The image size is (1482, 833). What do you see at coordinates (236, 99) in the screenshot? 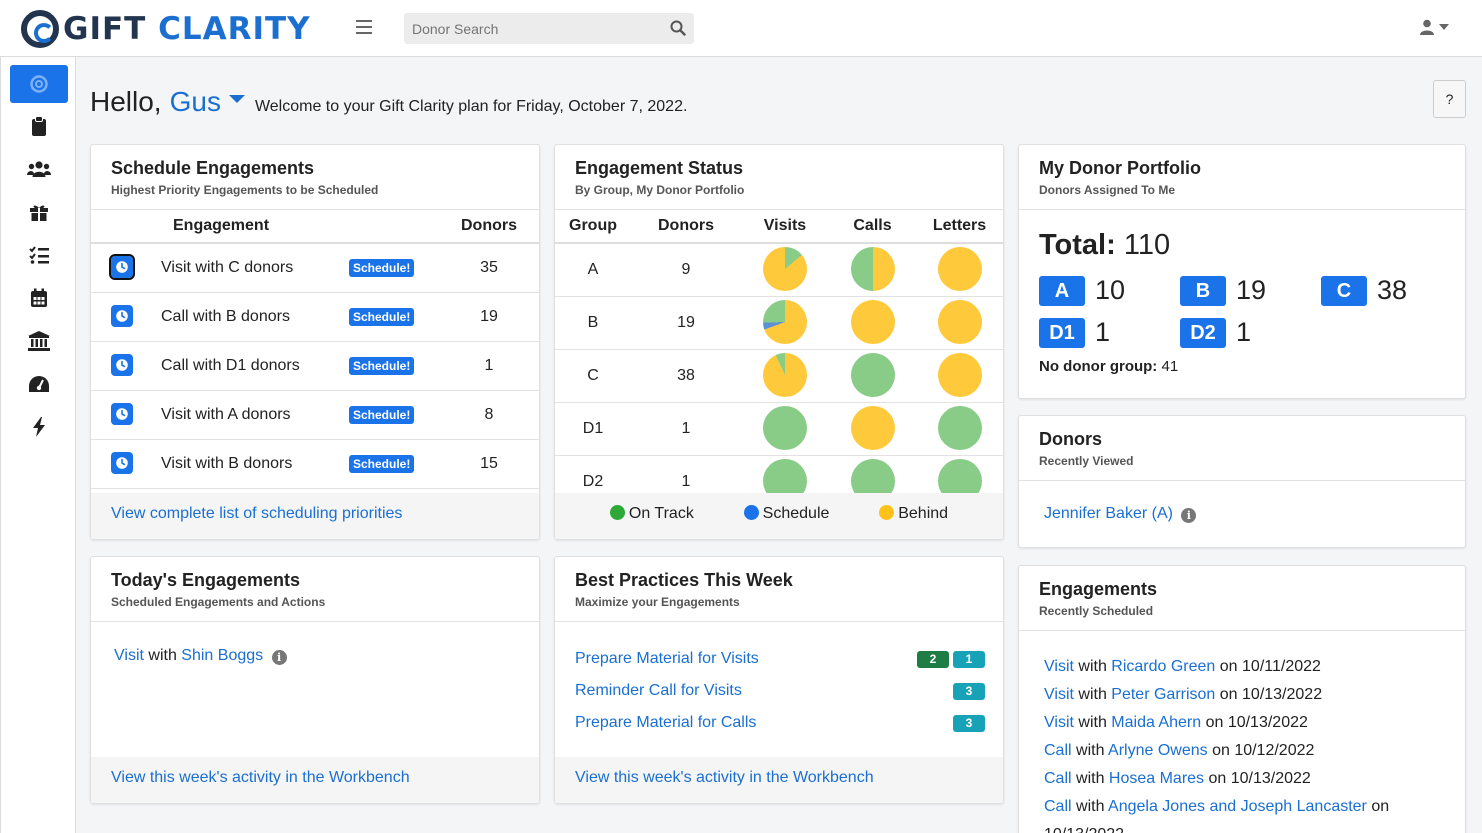
I see `caret-down-icon` at bounding box center [236, 99].